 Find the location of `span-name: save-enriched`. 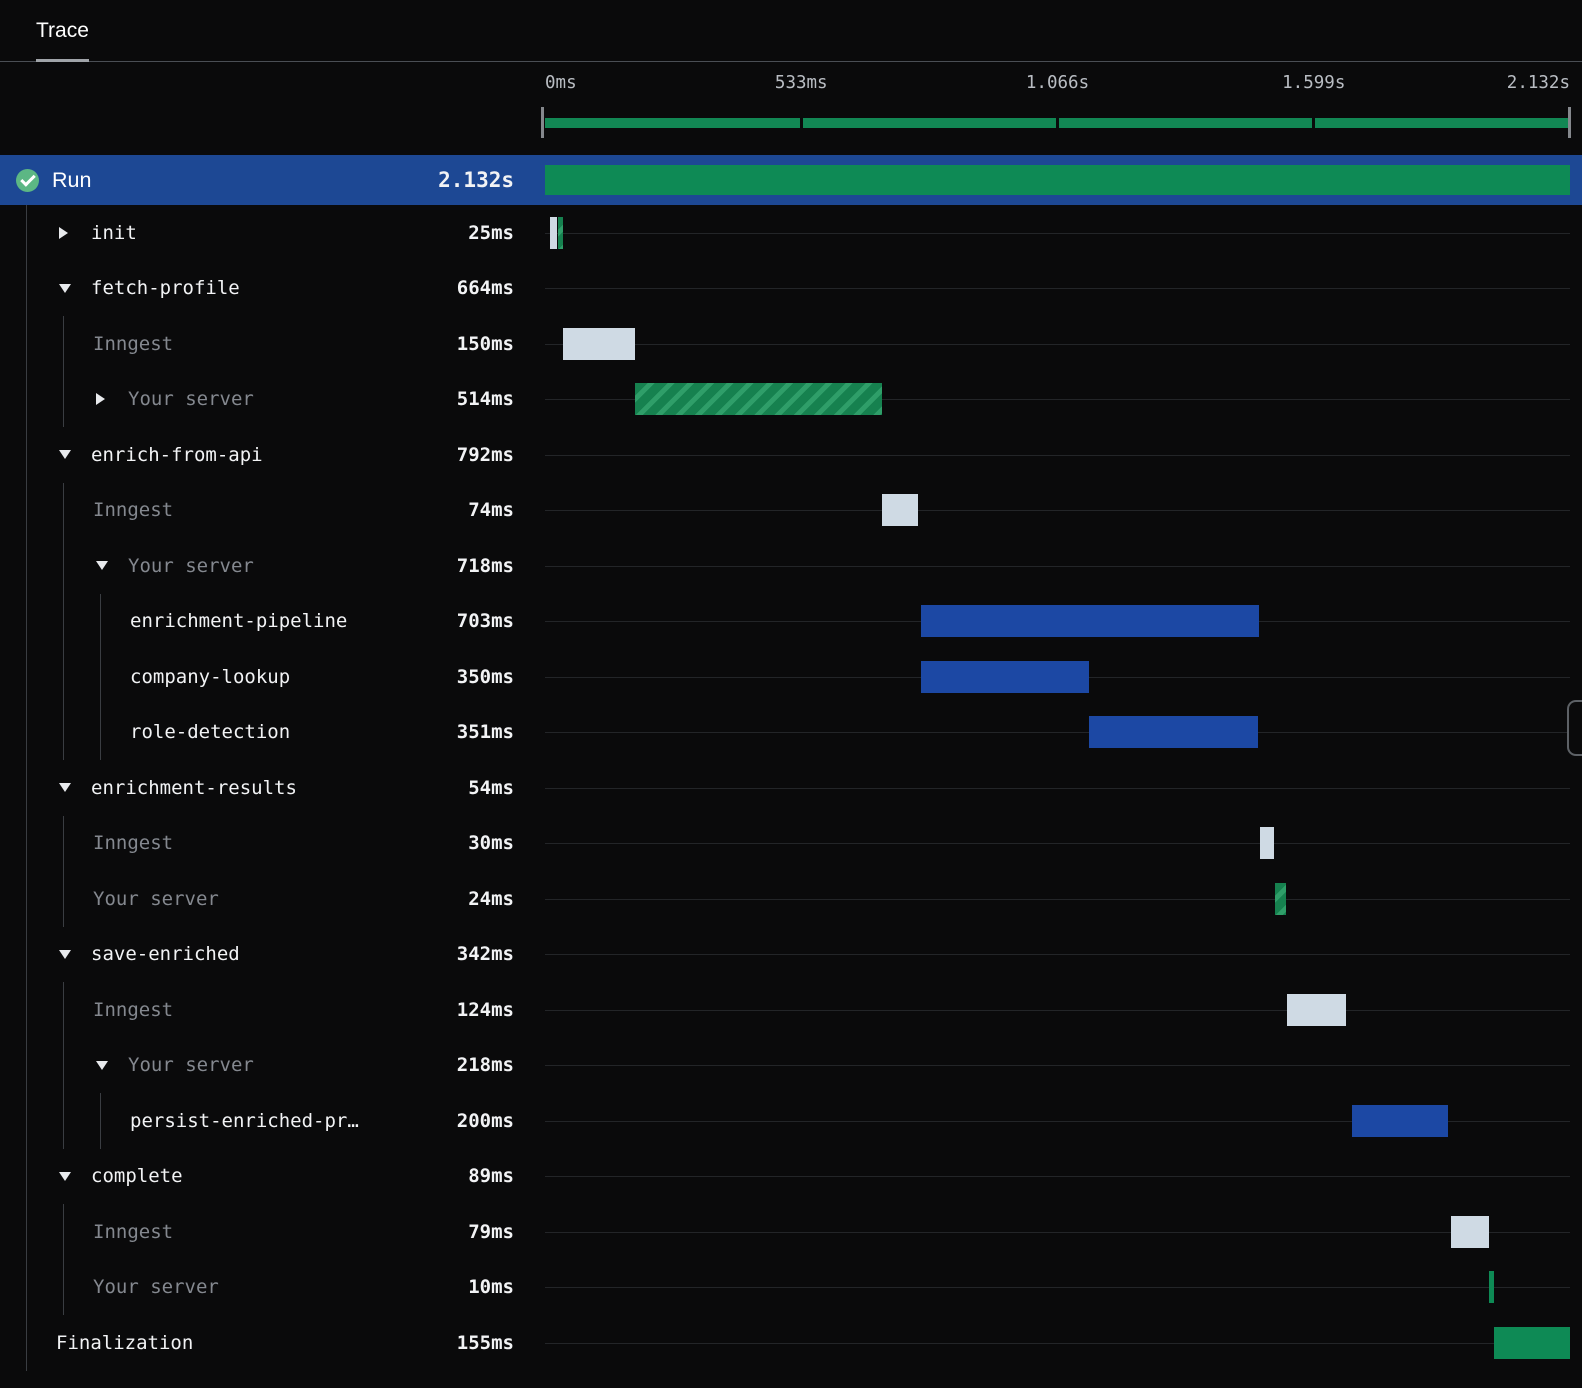

span-name: save-enriched is located at coordinates (165, 954).